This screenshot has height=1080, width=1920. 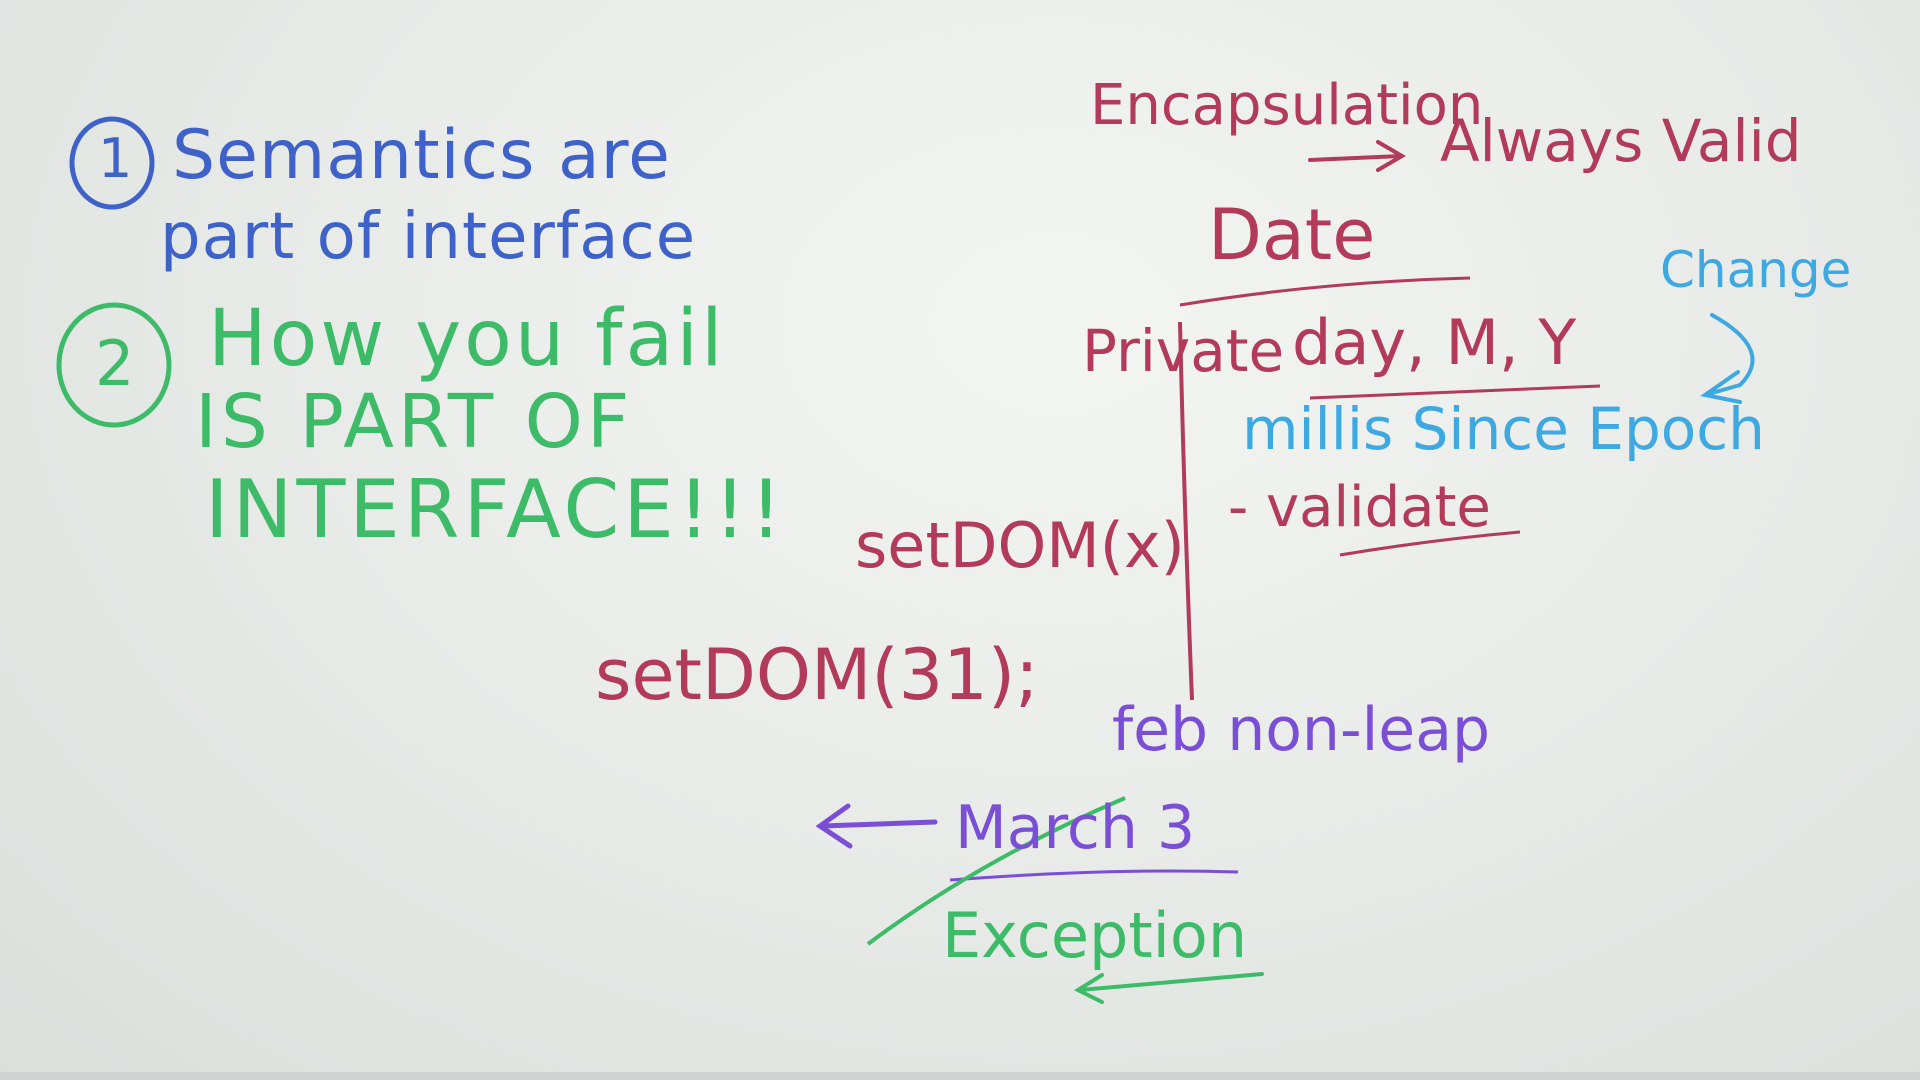 I want to click on point2-marker: 2, so click(x=115, y=363).